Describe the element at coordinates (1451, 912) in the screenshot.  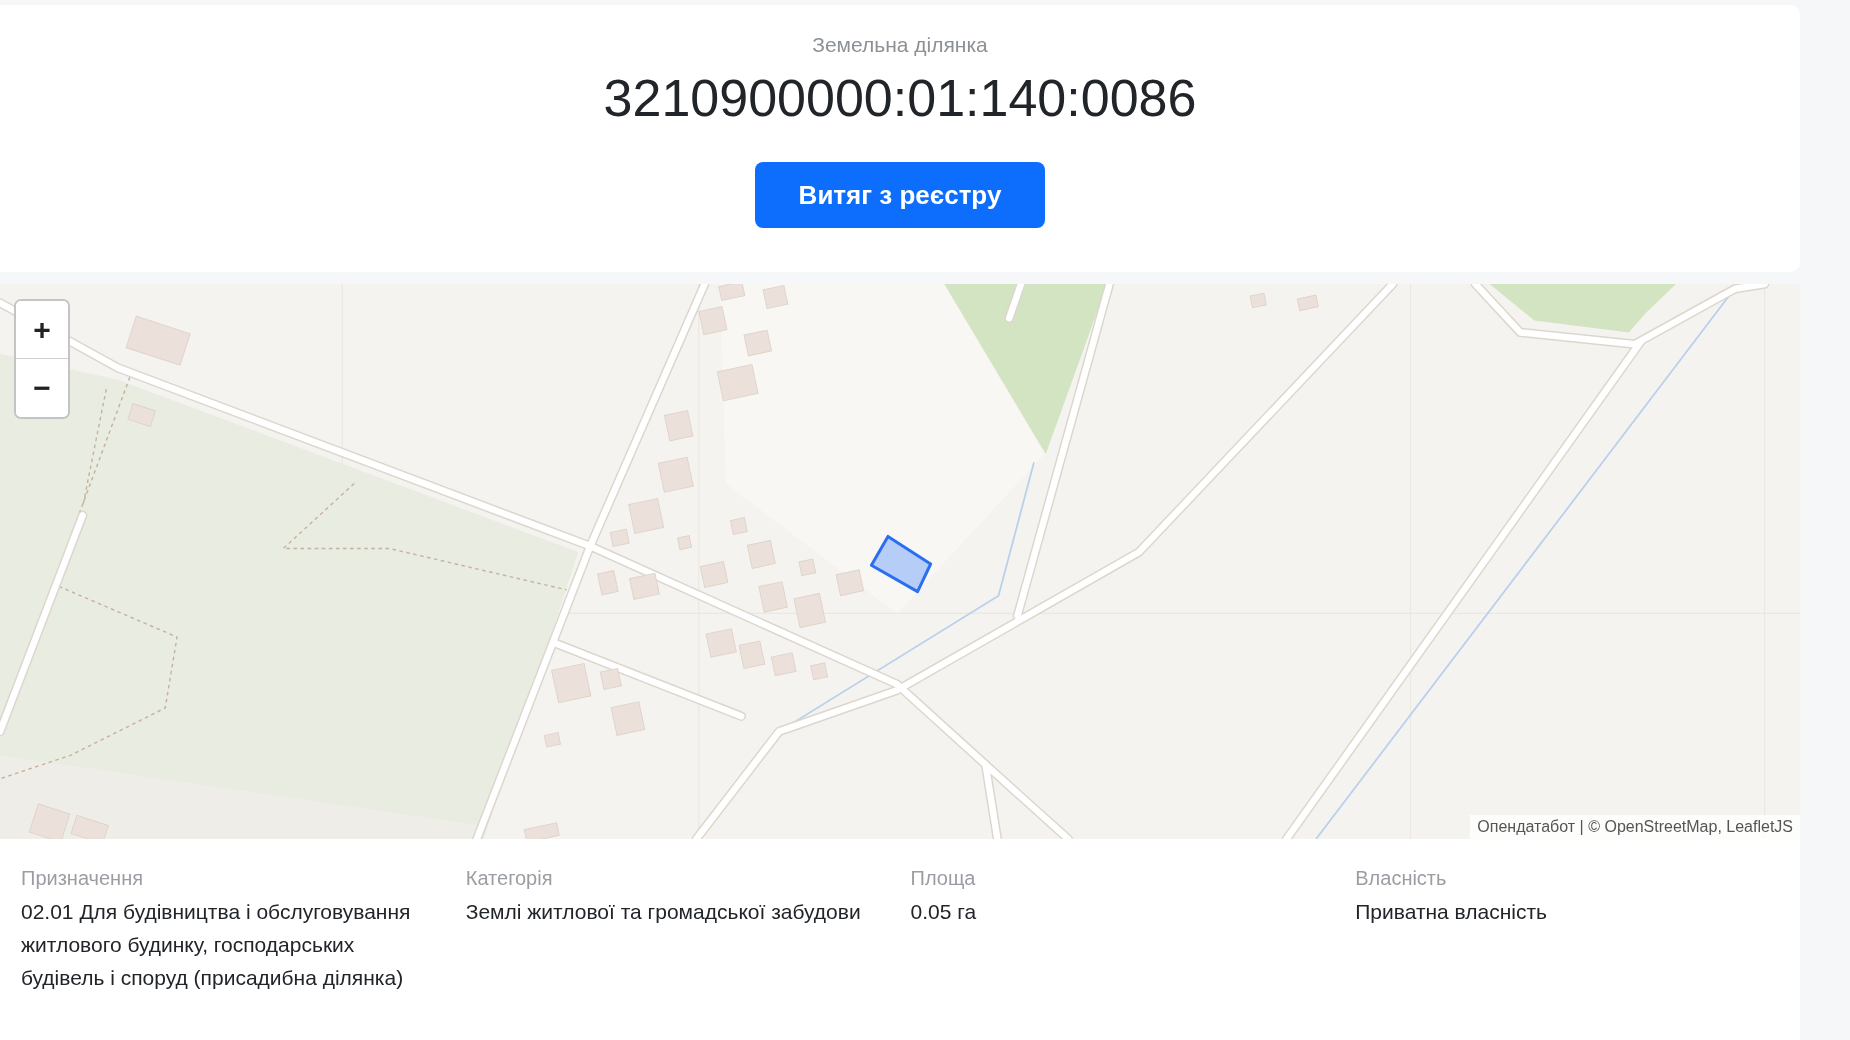
I see `detail-value: Приватна власність` at that location.